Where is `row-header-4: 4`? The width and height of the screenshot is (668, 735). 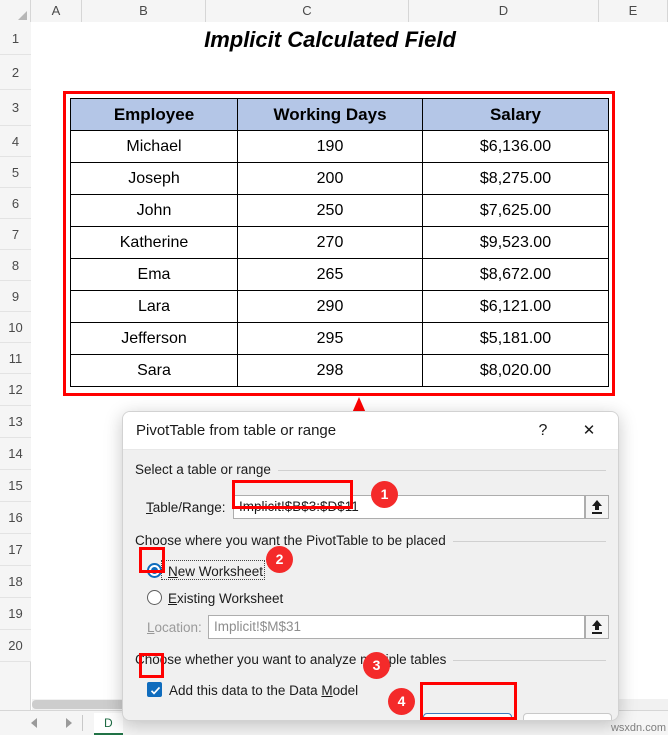
row-header-4: 4 is located at coordinates (15, 141).